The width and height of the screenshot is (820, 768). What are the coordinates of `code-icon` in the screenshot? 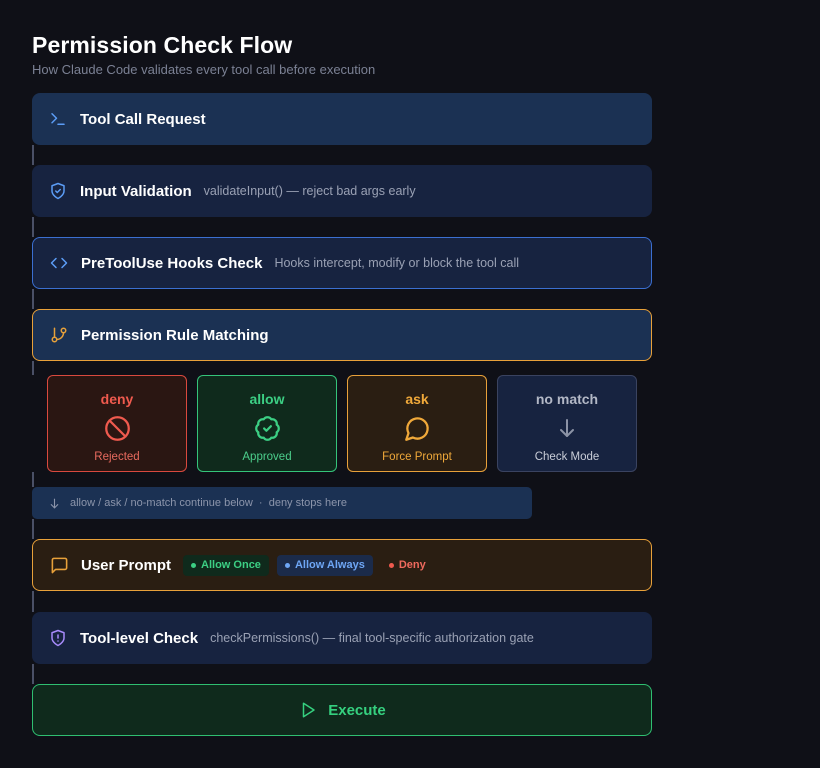 It's located at (59, 263).